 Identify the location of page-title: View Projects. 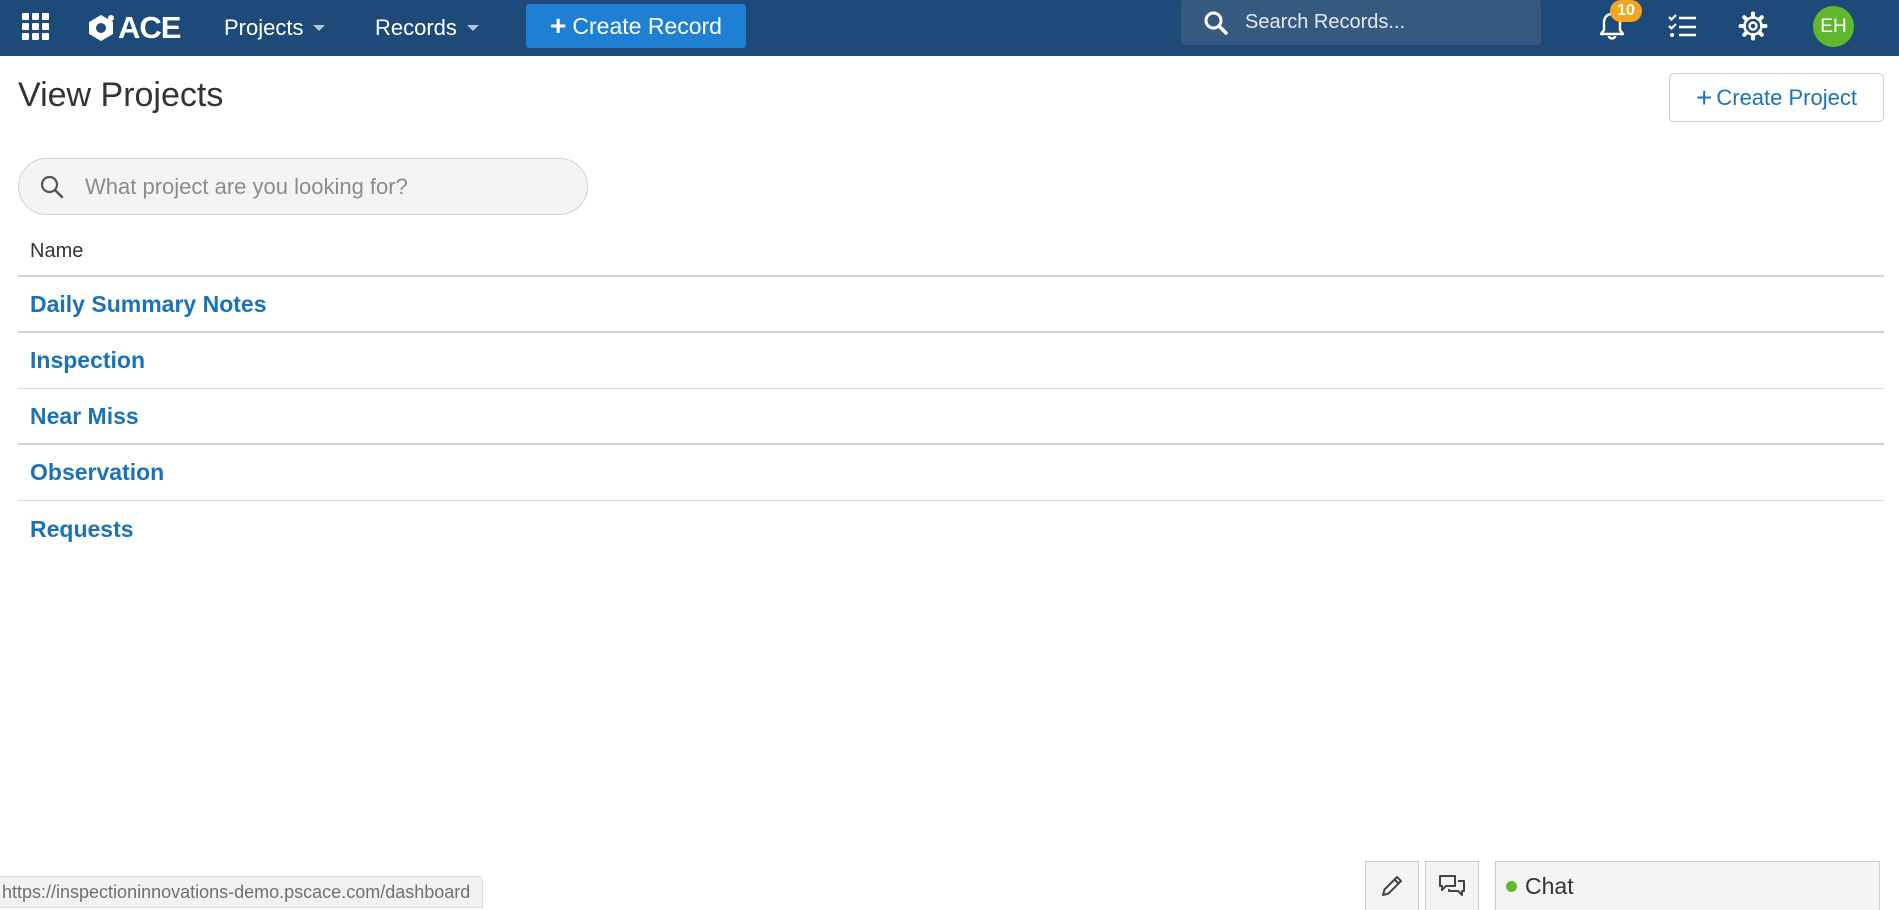
(121, 95).